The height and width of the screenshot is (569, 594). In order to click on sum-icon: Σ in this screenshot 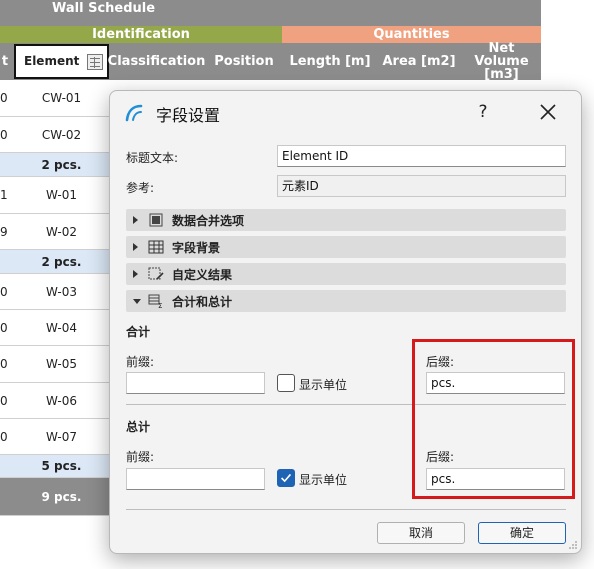, I will do `click(155, 301)`.